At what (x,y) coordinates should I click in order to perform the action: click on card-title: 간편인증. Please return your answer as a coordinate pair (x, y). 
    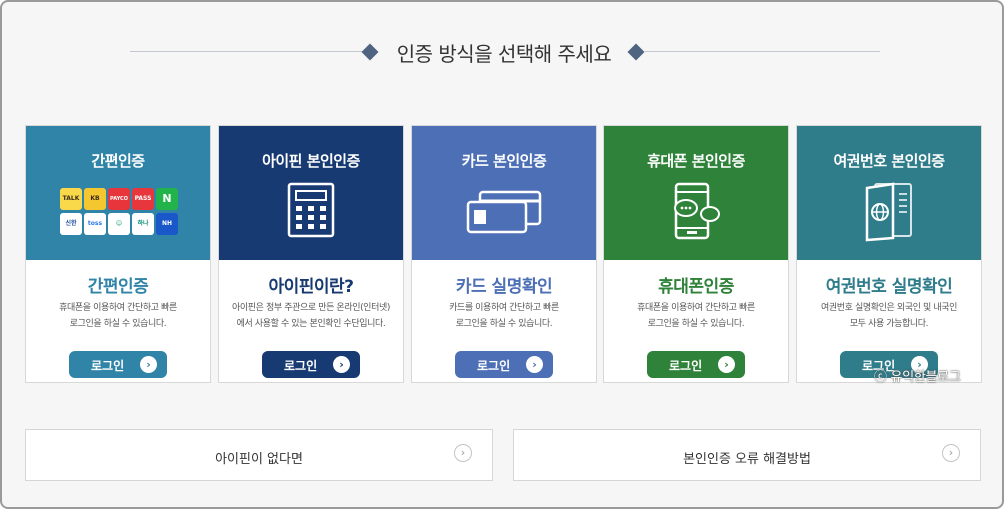
    Looking at the image, I should click on (118, 161).